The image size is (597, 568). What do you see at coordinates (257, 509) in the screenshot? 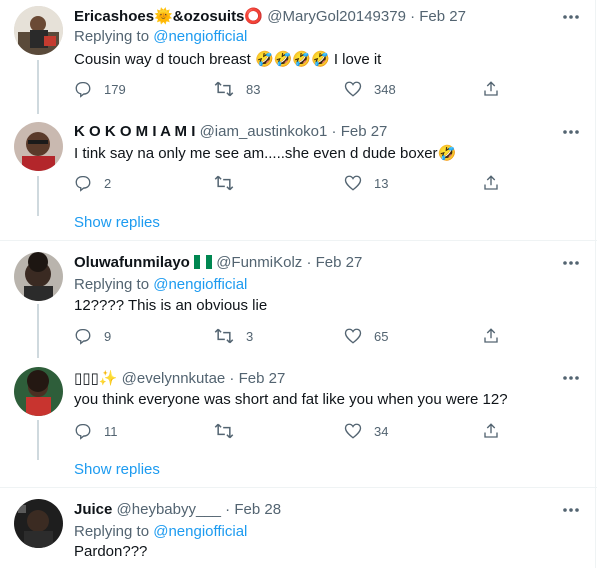
I see `tweet-date: Feb 28` at bounding box center [257, 509].